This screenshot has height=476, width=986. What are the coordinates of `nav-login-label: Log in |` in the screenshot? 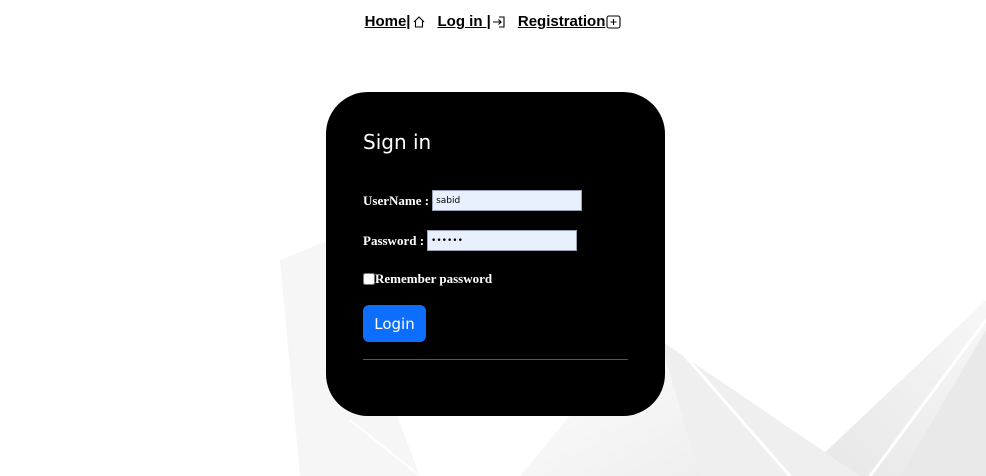 It's located at (464, 21).